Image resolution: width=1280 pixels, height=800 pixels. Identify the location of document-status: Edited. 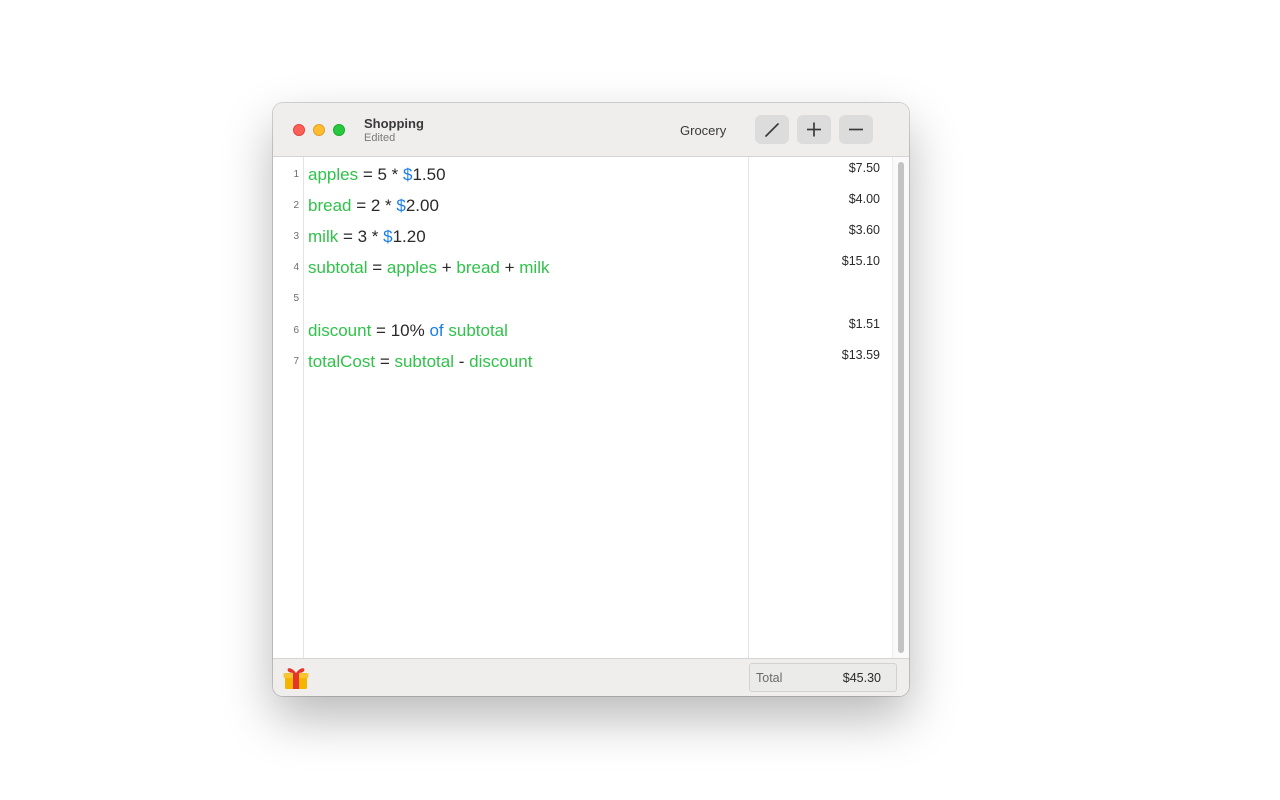
(380, 138).